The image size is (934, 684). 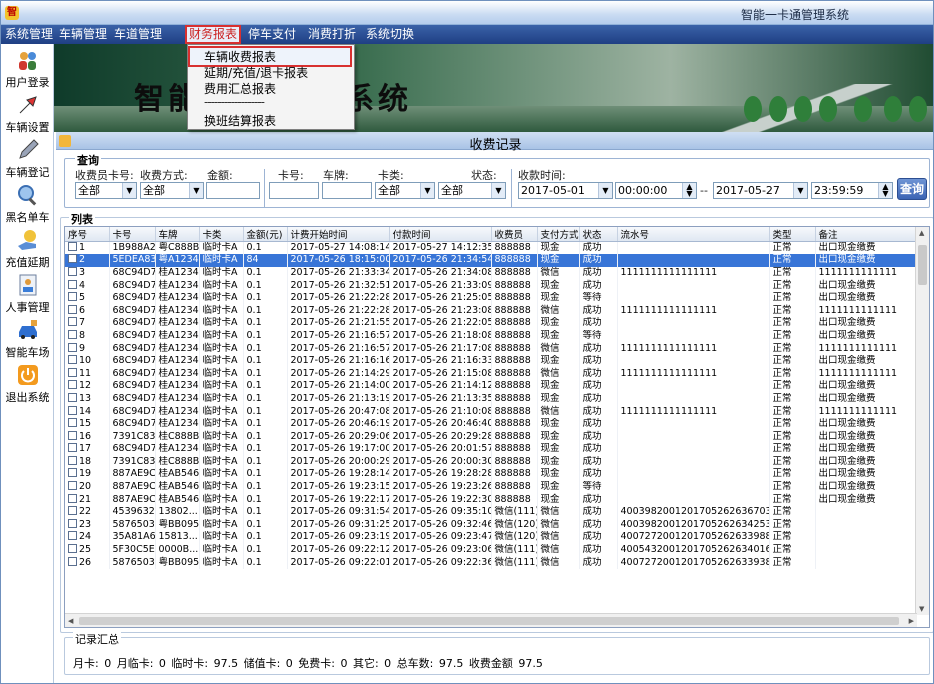 What do you see at coordinates (866, 234) in the screenshot?
I see `column-header: 备注` at bounding box center [866, 234].